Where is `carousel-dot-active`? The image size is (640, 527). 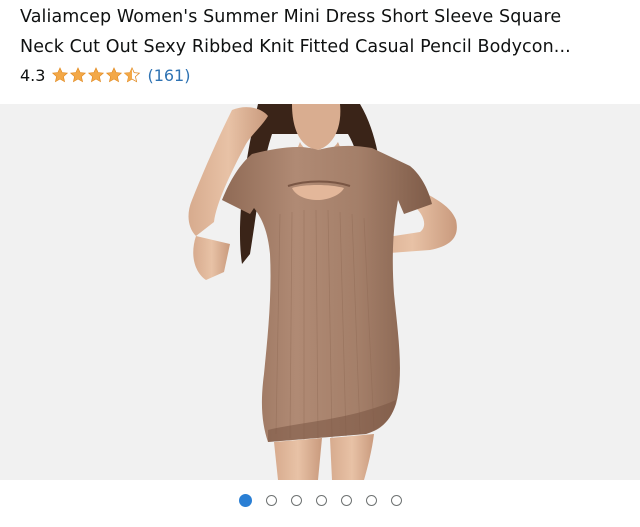 carousel-dot-active is located at coordinates (245, 500).